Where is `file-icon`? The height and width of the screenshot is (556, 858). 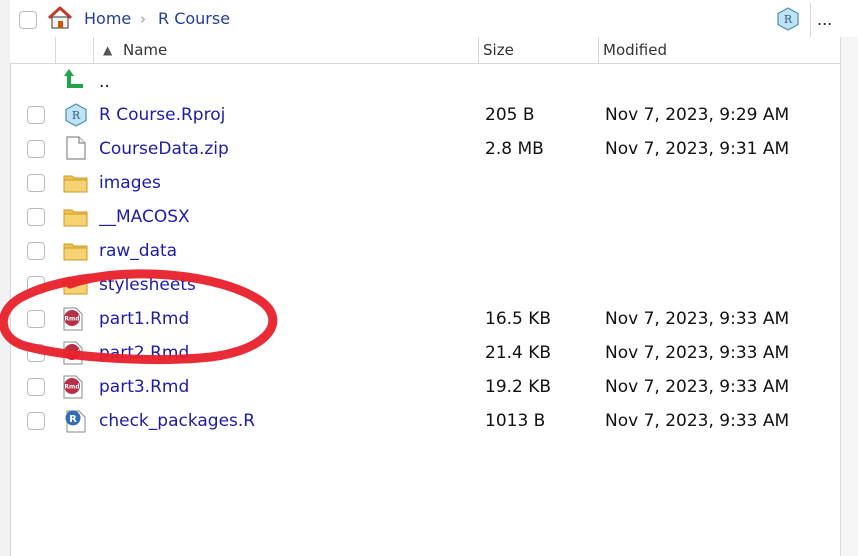 file-icon is located at coordinates (76, 150).